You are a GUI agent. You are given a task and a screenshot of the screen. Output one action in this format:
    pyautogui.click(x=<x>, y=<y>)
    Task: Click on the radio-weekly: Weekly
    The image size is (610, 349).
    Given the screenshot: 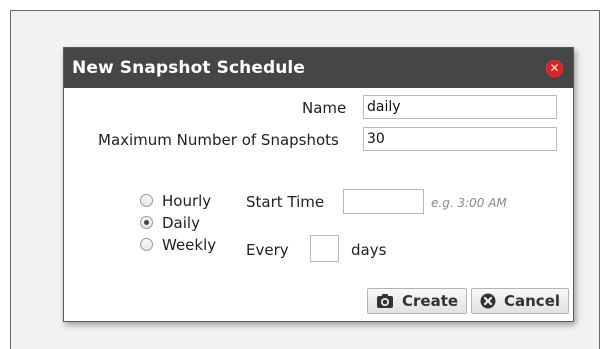 What is the action you would take?
    pyautogui.click(x=178, y=245)
    